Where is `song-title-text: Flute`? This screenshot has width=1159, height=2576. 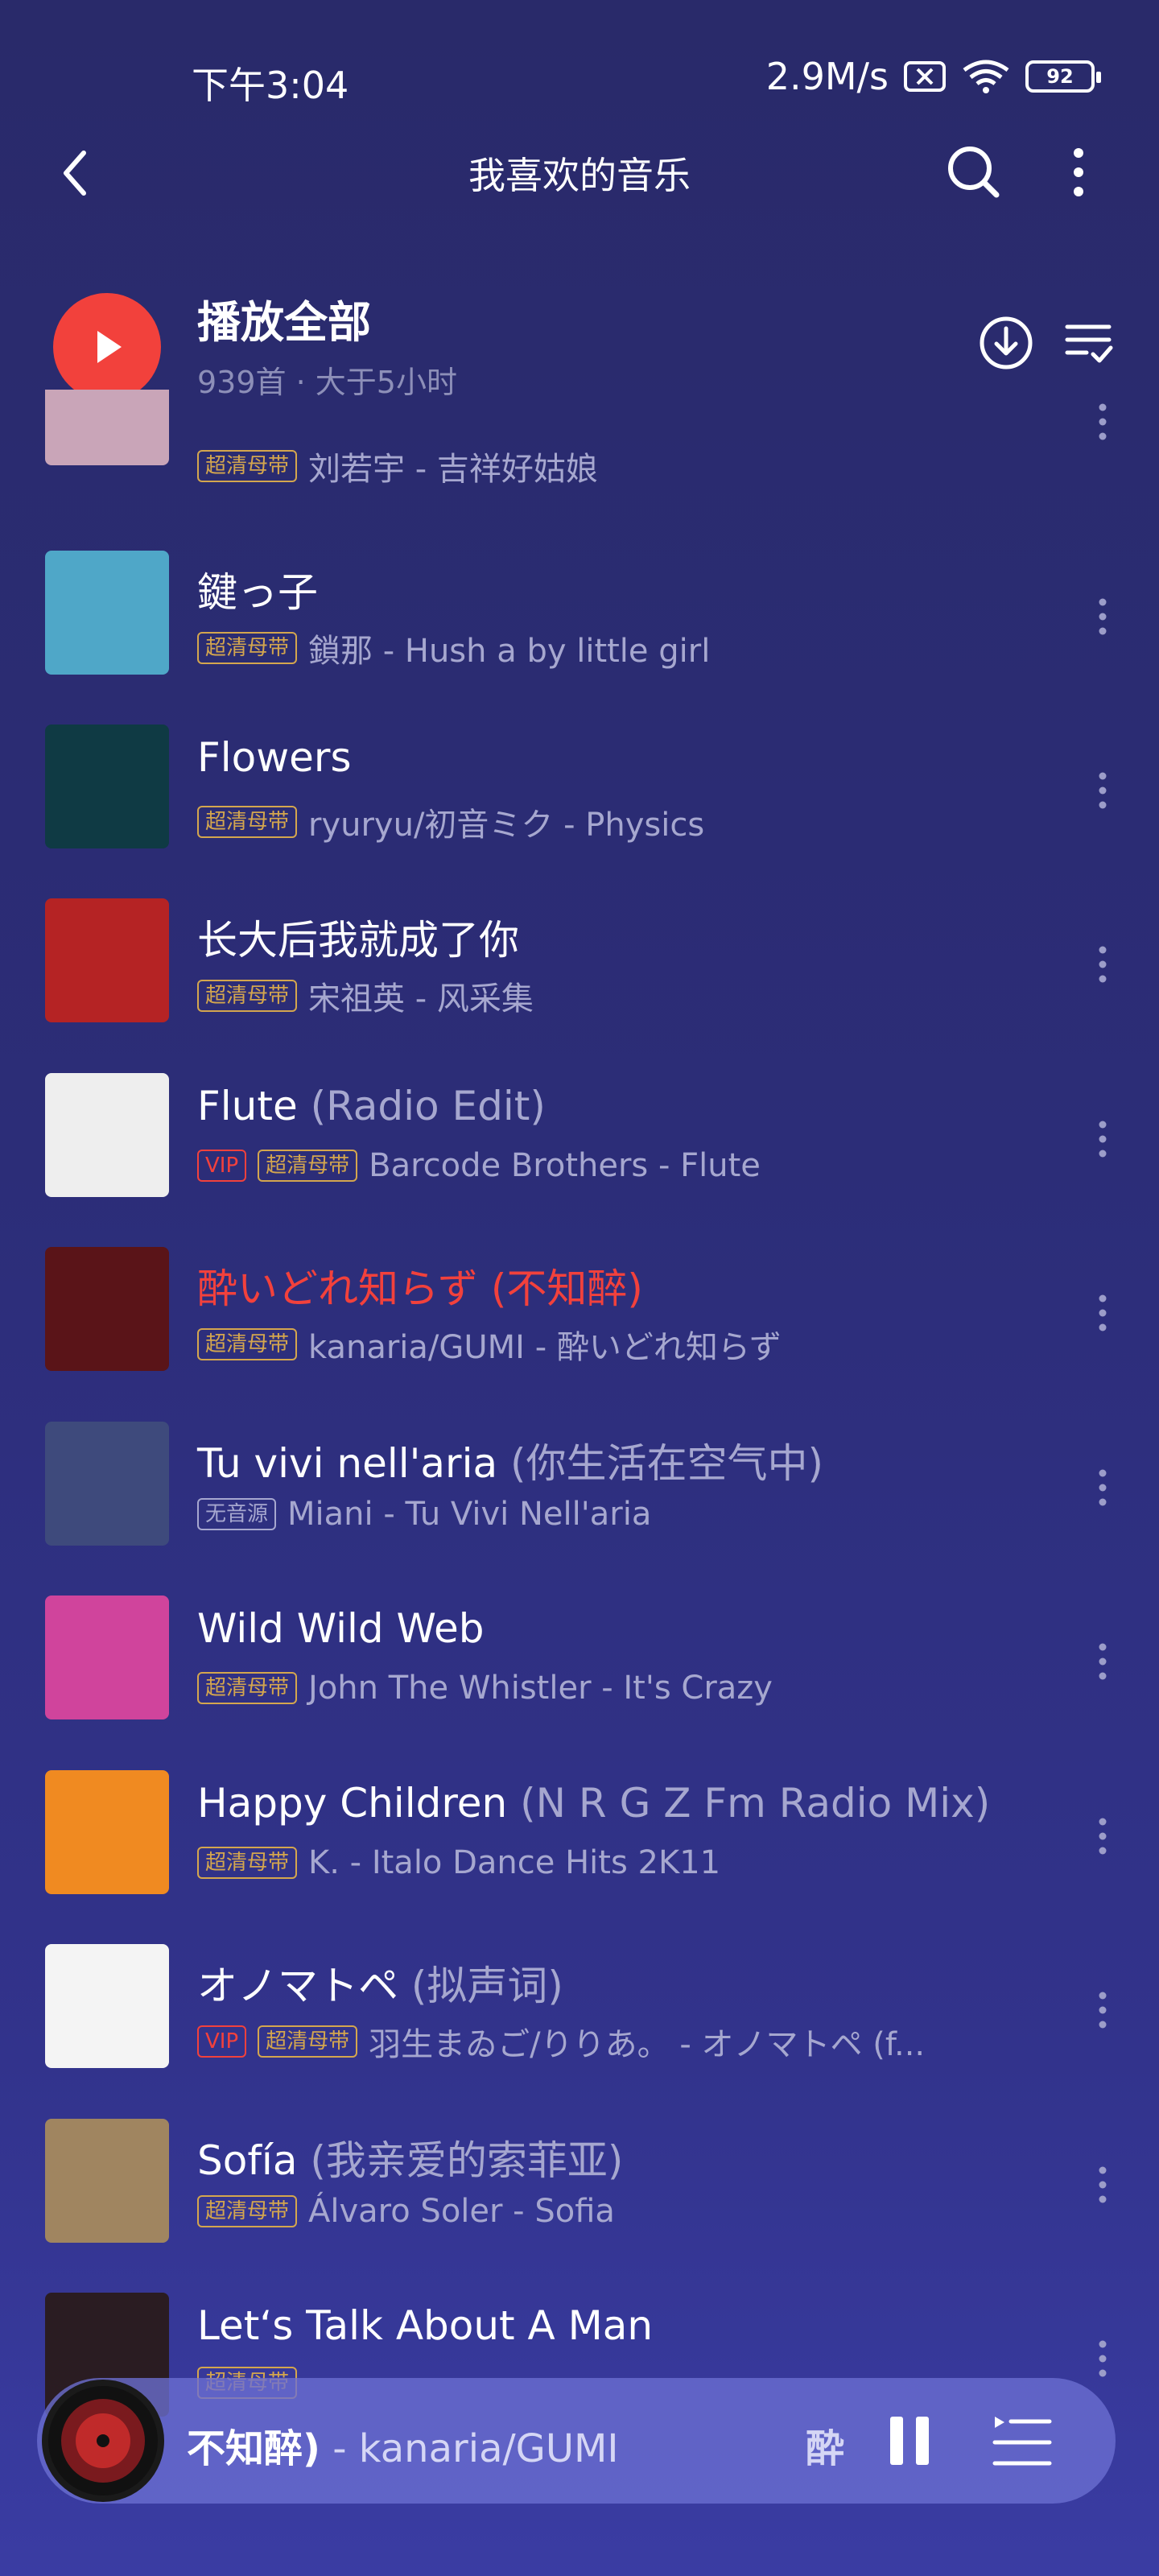
song-title-text: Flute is located at coordinates (247, 1106).